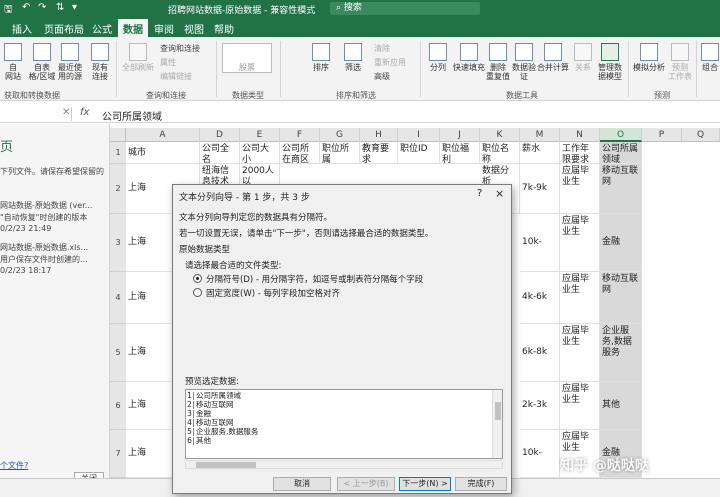 The image size is (720, 497). Describe the element at coordinates (580, 406) in the screenshot. I see `cell-n6: 应届毕业生` at that location.